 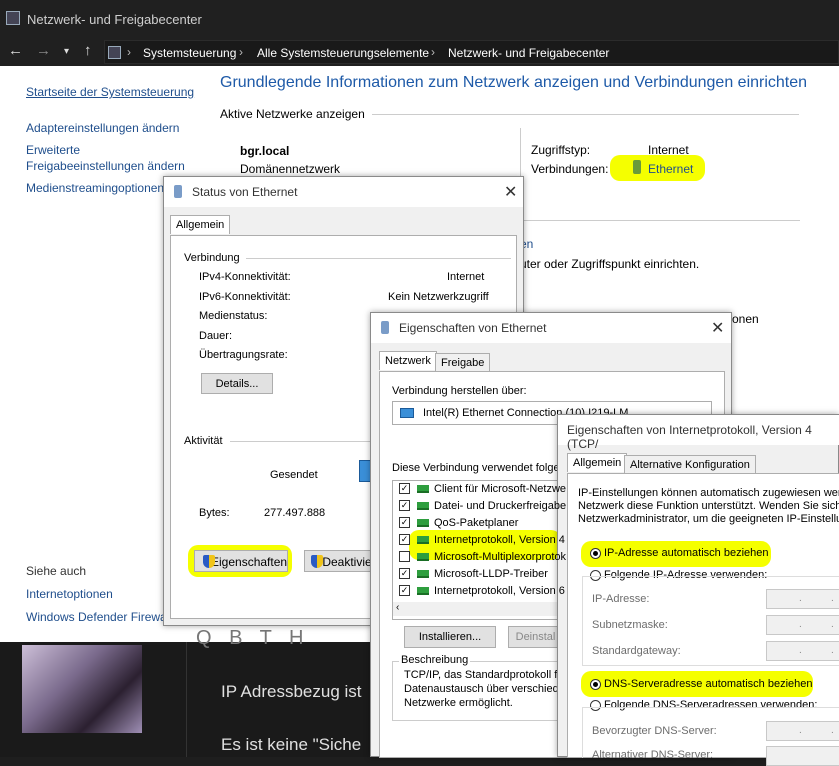 I want to click on webpage-text: Es ist keine "Siche, so click(x=291, y=744).